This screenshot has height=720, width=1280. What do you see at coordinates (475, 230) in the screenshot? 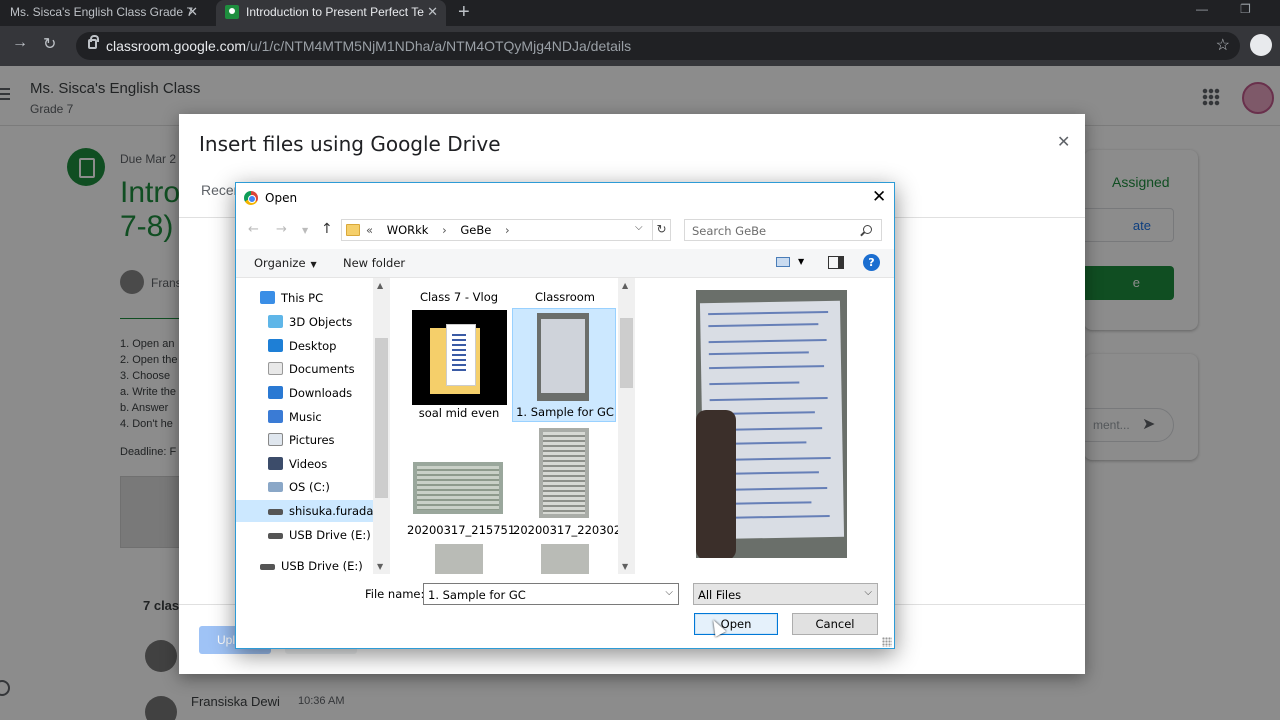
I see `breadcrumb-gebe: GeBe` at bounding box center [475, 230].